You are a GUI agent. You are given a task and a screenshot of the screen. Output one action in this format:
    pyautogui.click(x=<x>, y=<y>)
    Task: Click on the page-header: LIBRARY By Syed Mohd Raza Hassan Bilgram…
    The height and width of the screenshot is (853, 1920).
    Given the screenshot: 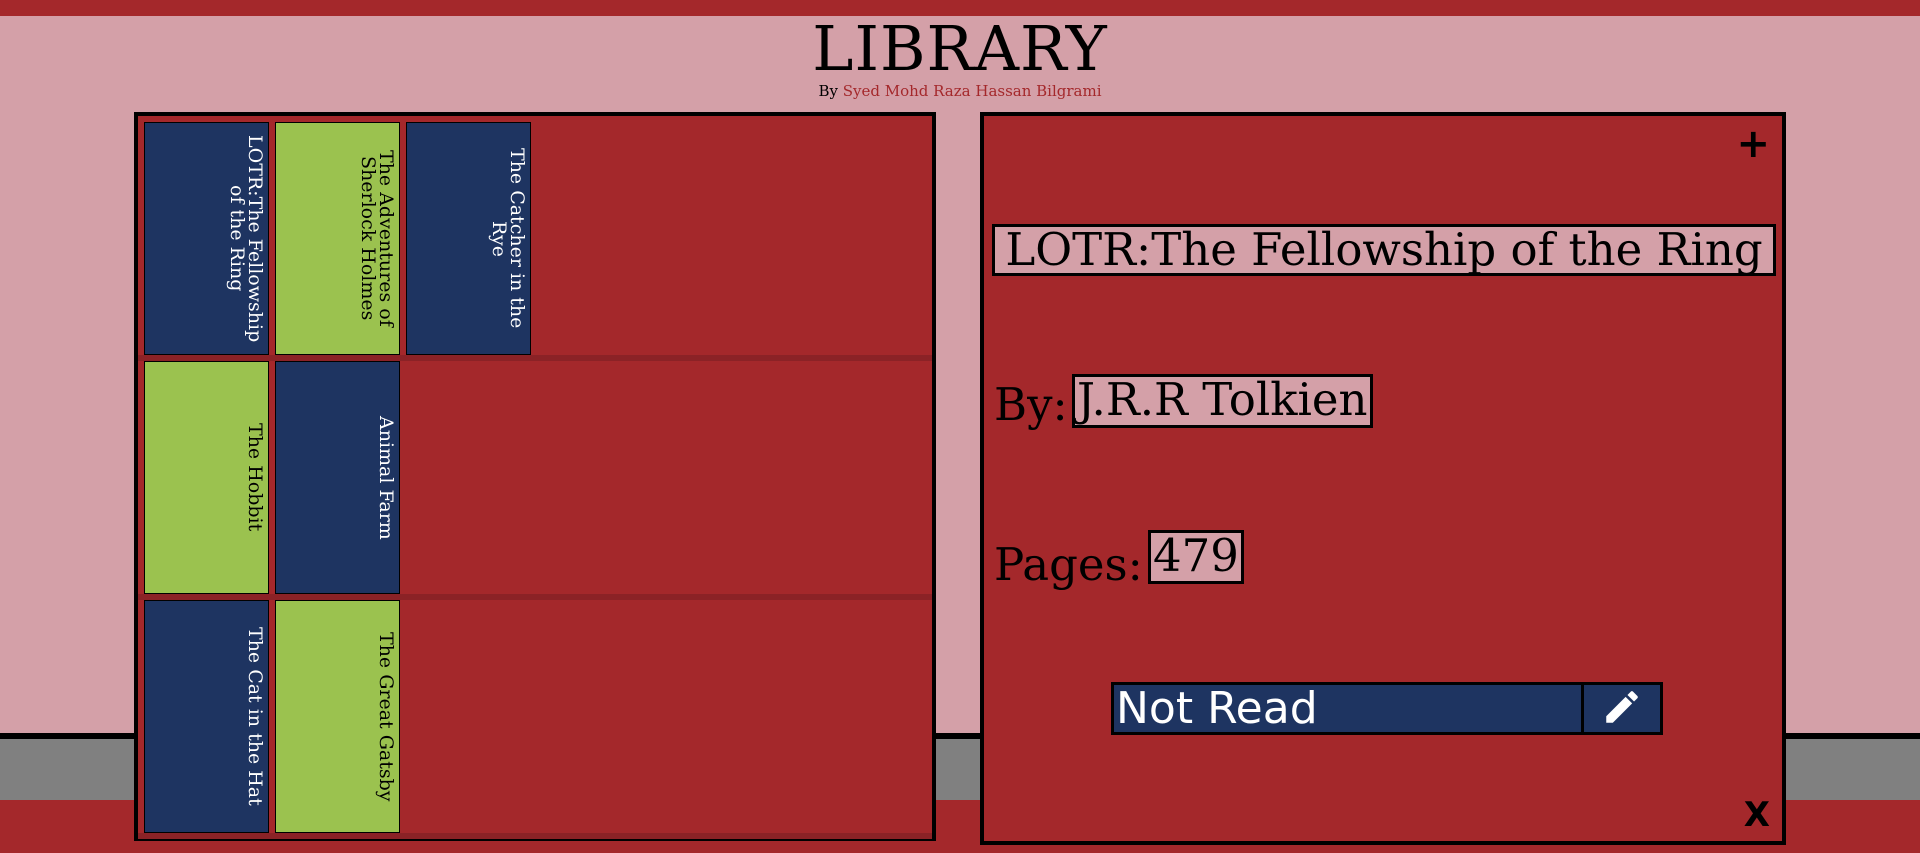 What is the action you would take?
    pyautogui.click(x=960, y=56)
    